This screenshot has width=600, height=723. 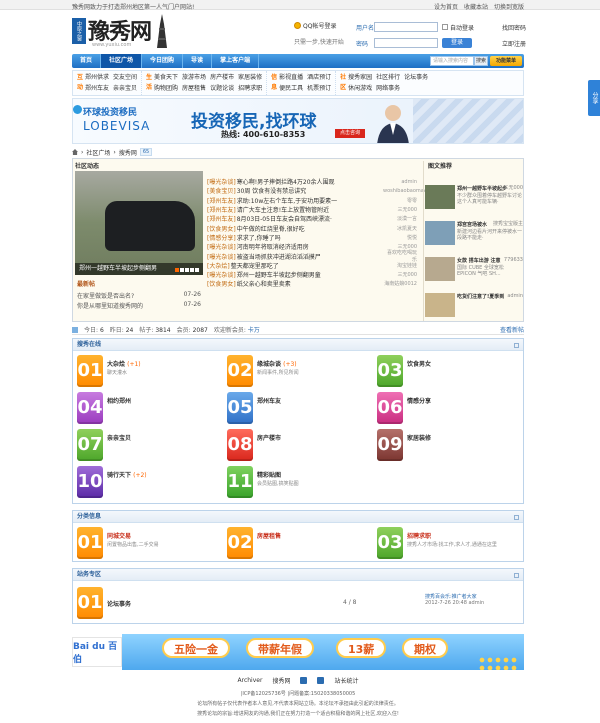 What do you see at coordinates (269, 400) in the screenshot?
I see `board-name: 郑州车友` at bounding box center [269, 400].